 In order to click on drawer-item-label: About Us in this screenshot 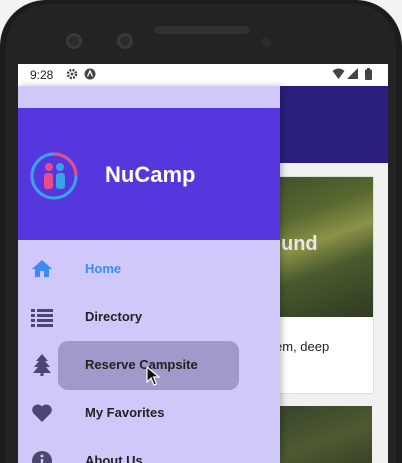, I will do `click(114, 458)`.